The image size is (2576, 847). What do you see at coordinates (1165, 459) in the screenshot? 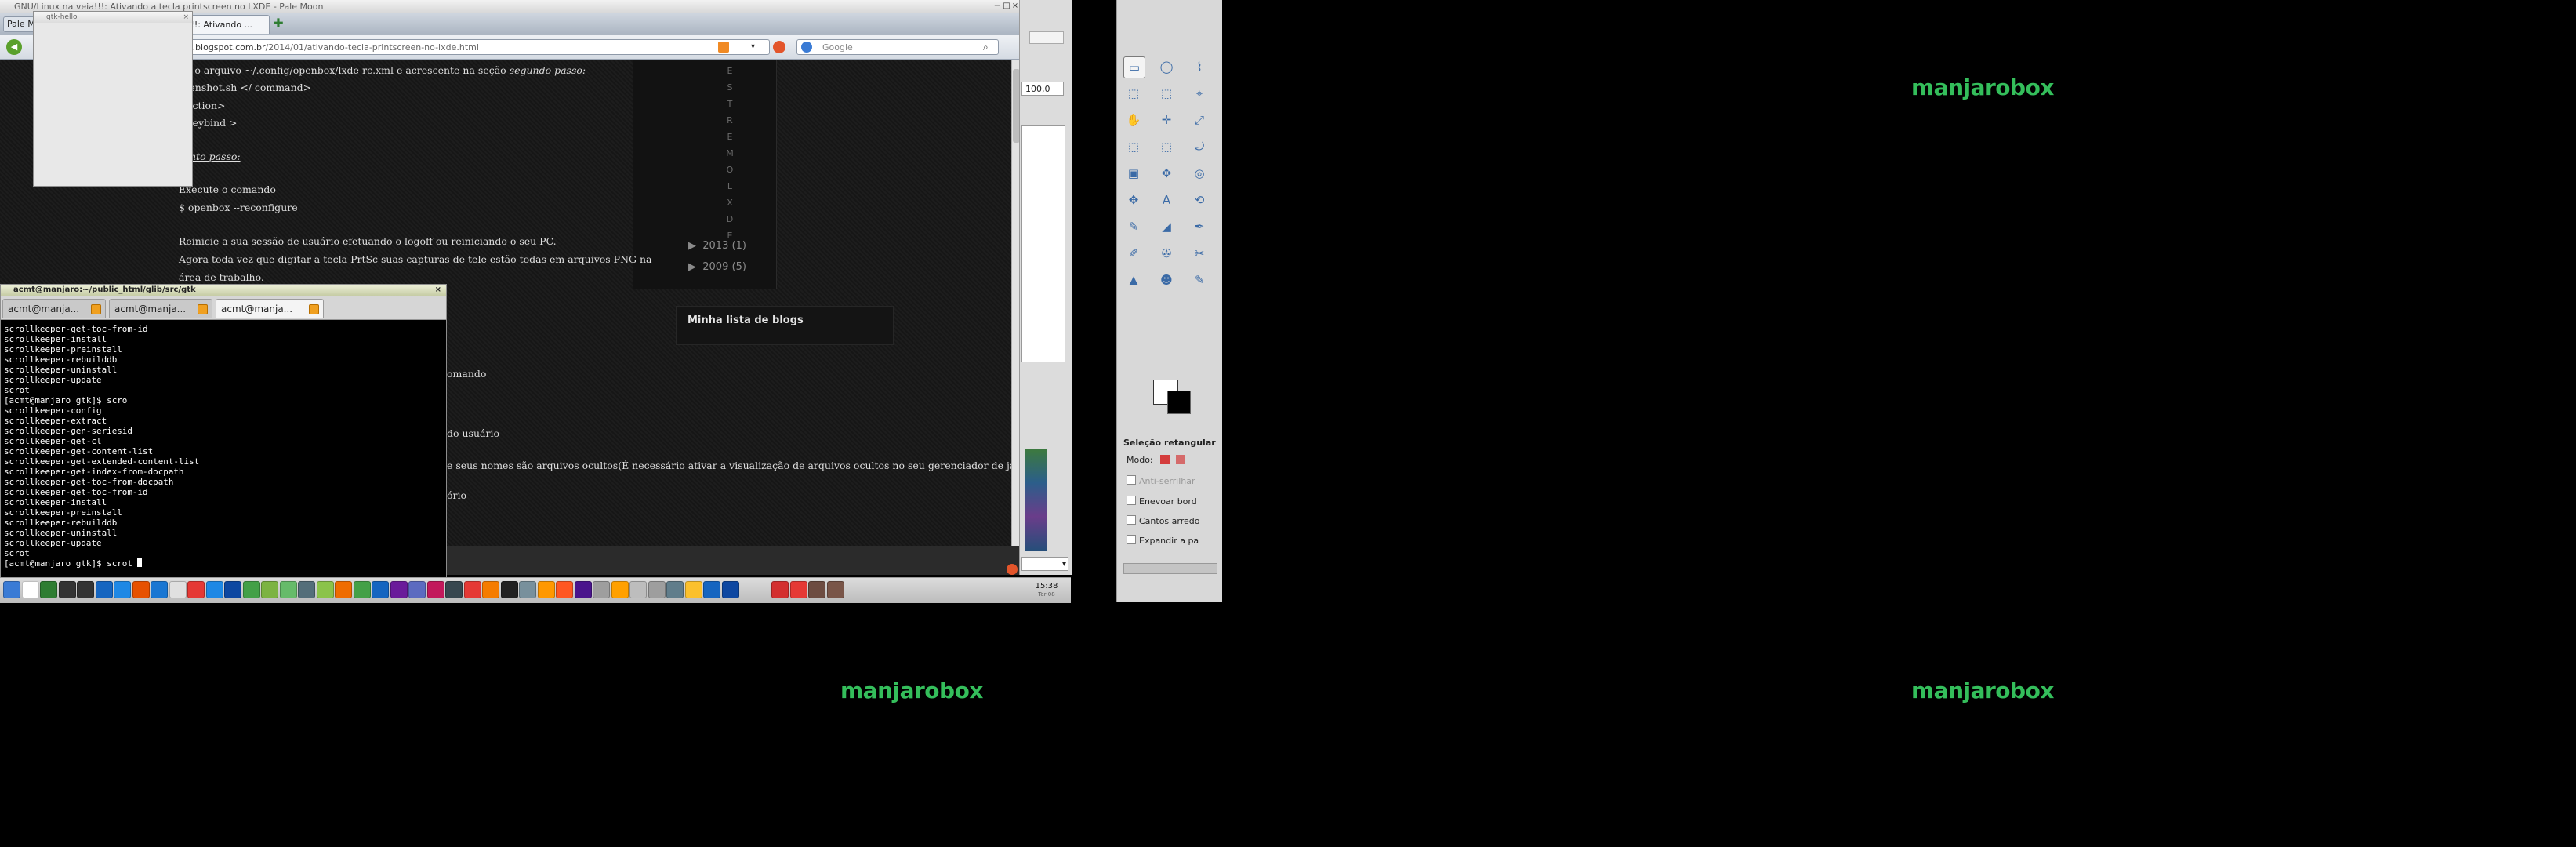
I see `mode-replace-icon` at bounding box center [1165, 459].